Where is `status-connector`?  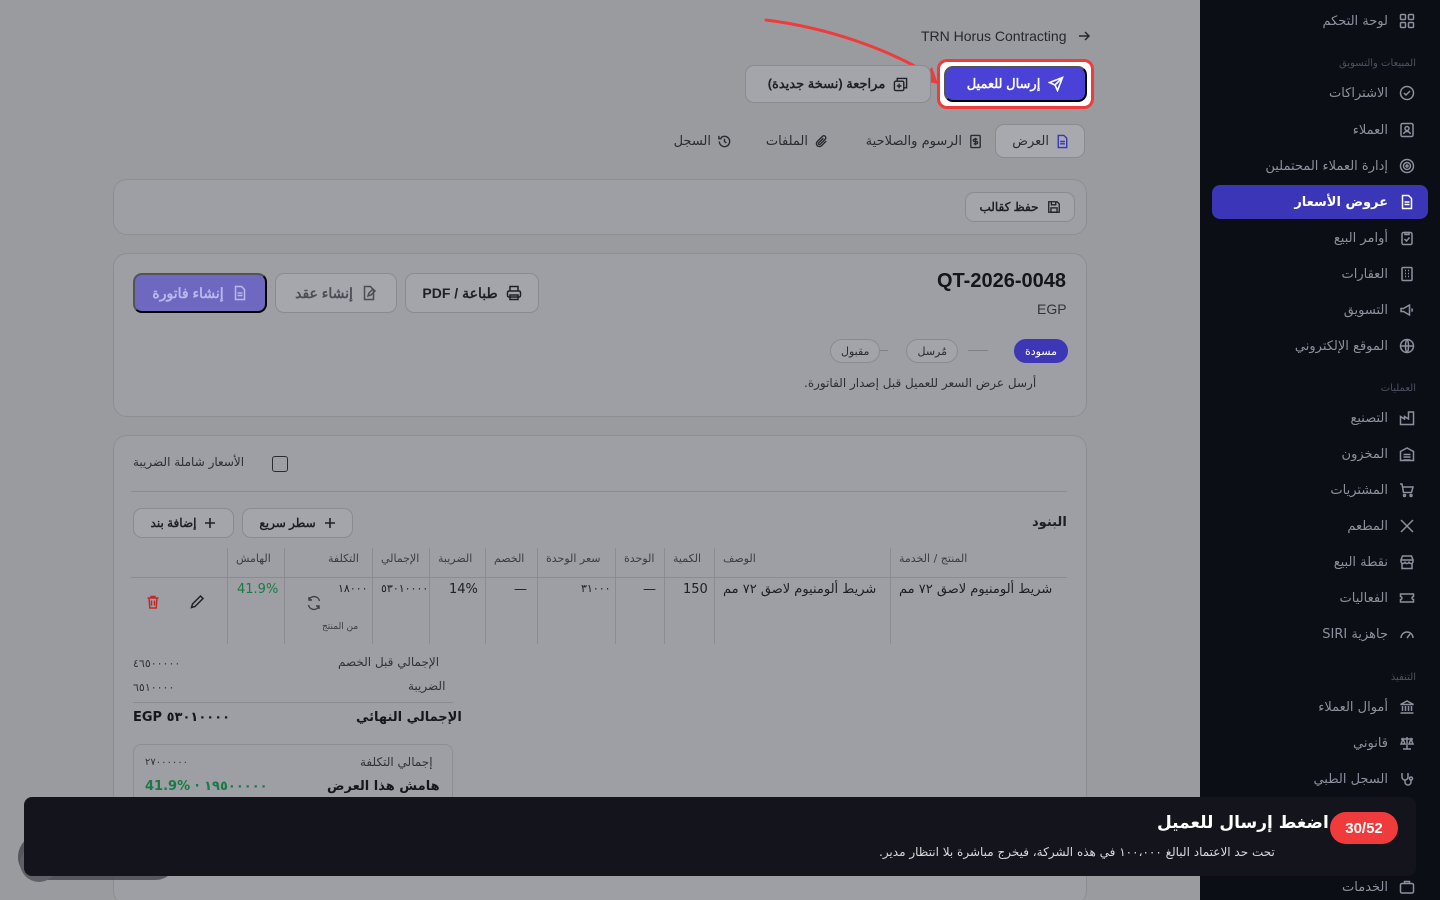
status-connector is located at coordinates (978, 350).